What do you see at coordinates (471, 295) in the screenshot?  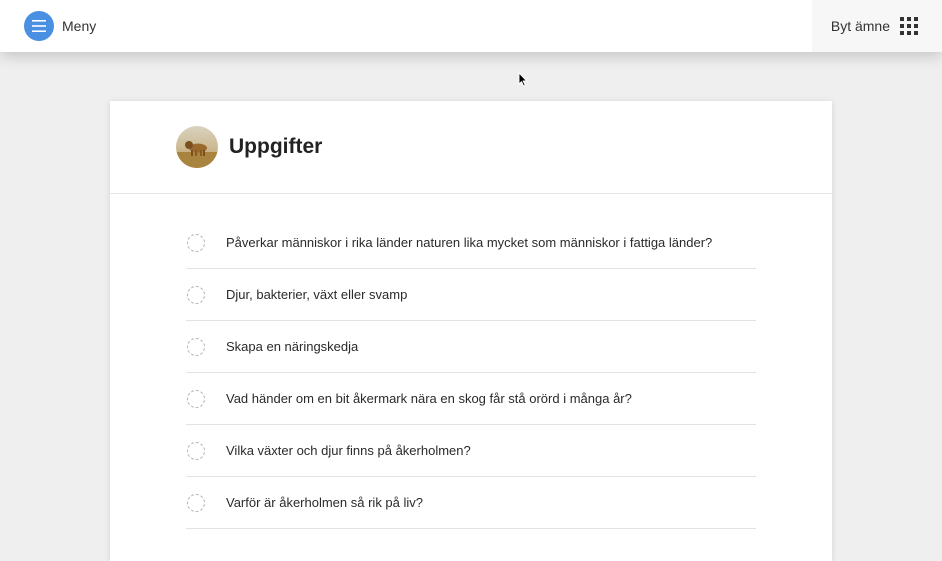 I see `task-item: Djur, bakterier, växt eller svamp` at bounding box center [471, 295].